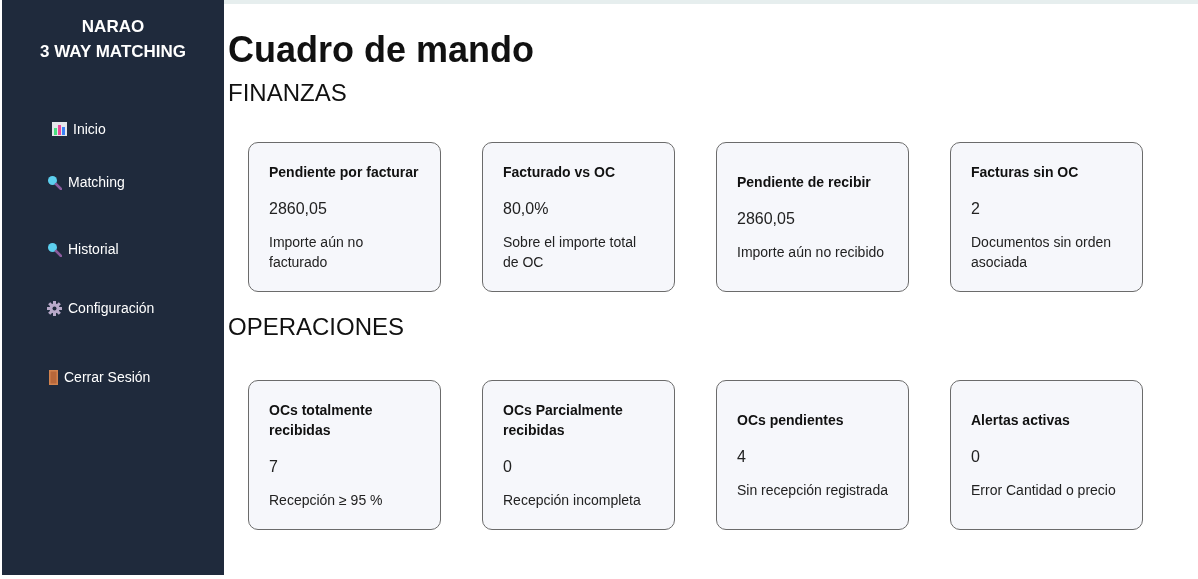 Image resolution: width=1198 pixels, height=579 pixels. I want to click on nav-link: Cerrar Sesión, so click(76, 377).